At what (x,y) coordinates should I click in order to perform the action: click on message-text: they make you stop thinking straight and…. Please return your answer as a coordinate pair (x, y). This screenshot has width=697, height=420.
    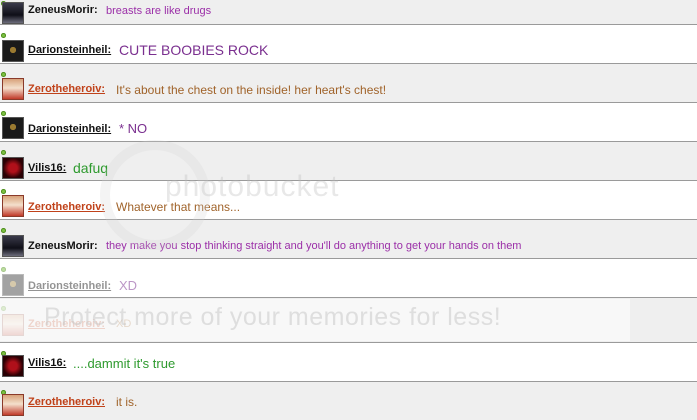
    Looking at the image, I should click on (314, 246).